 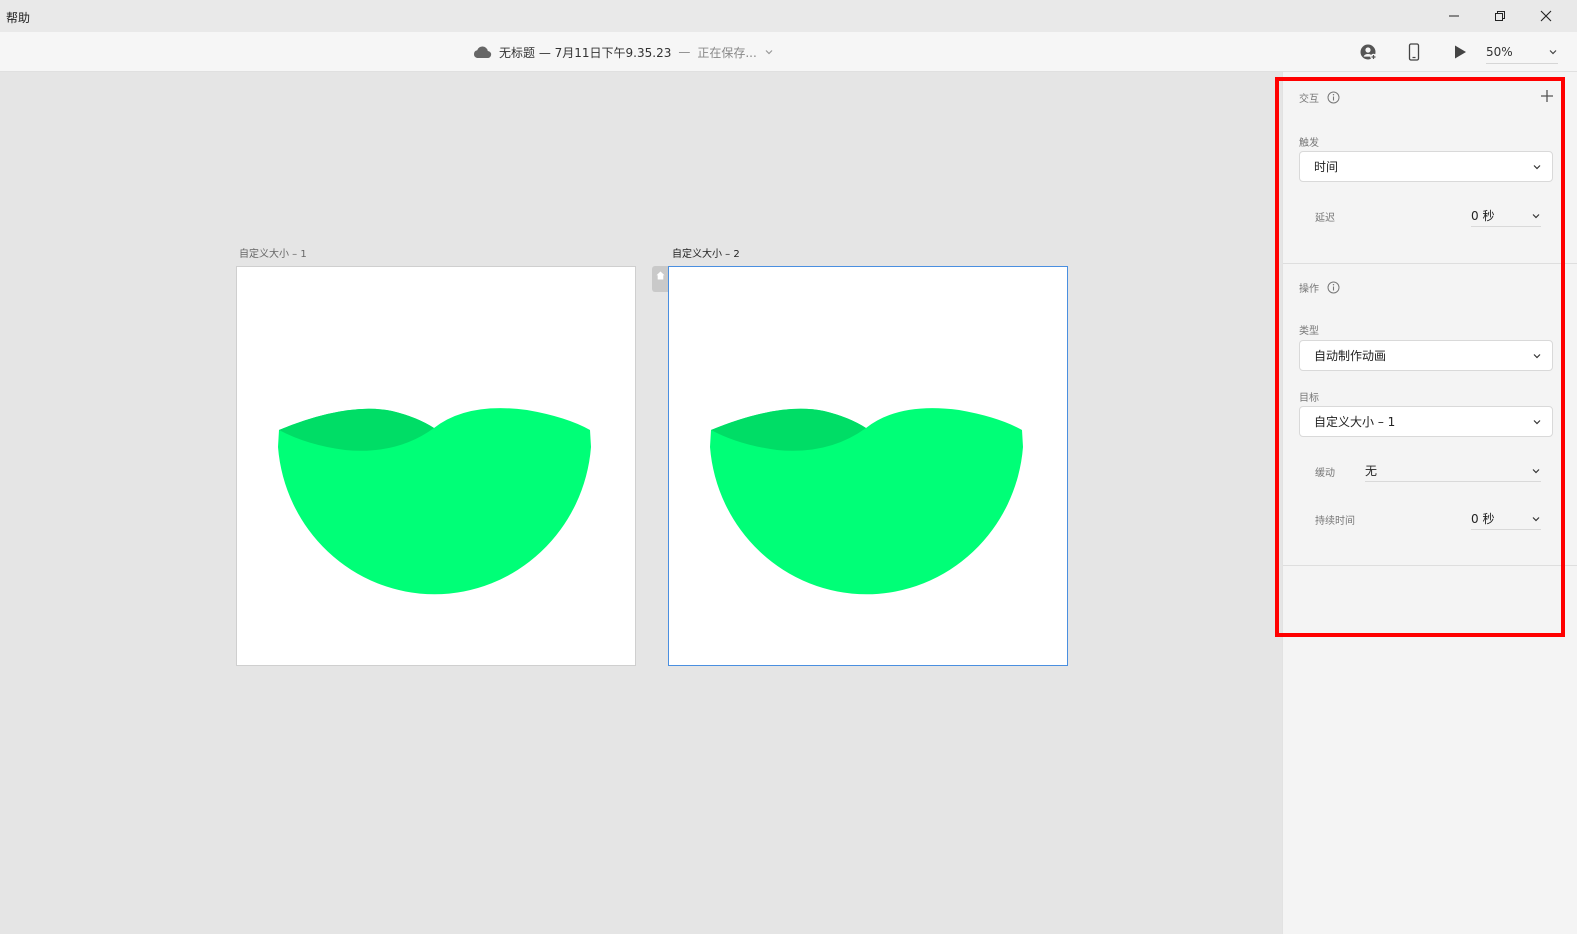 I want to click on duration-select: 0 秒, so click(x=1506, y=519).